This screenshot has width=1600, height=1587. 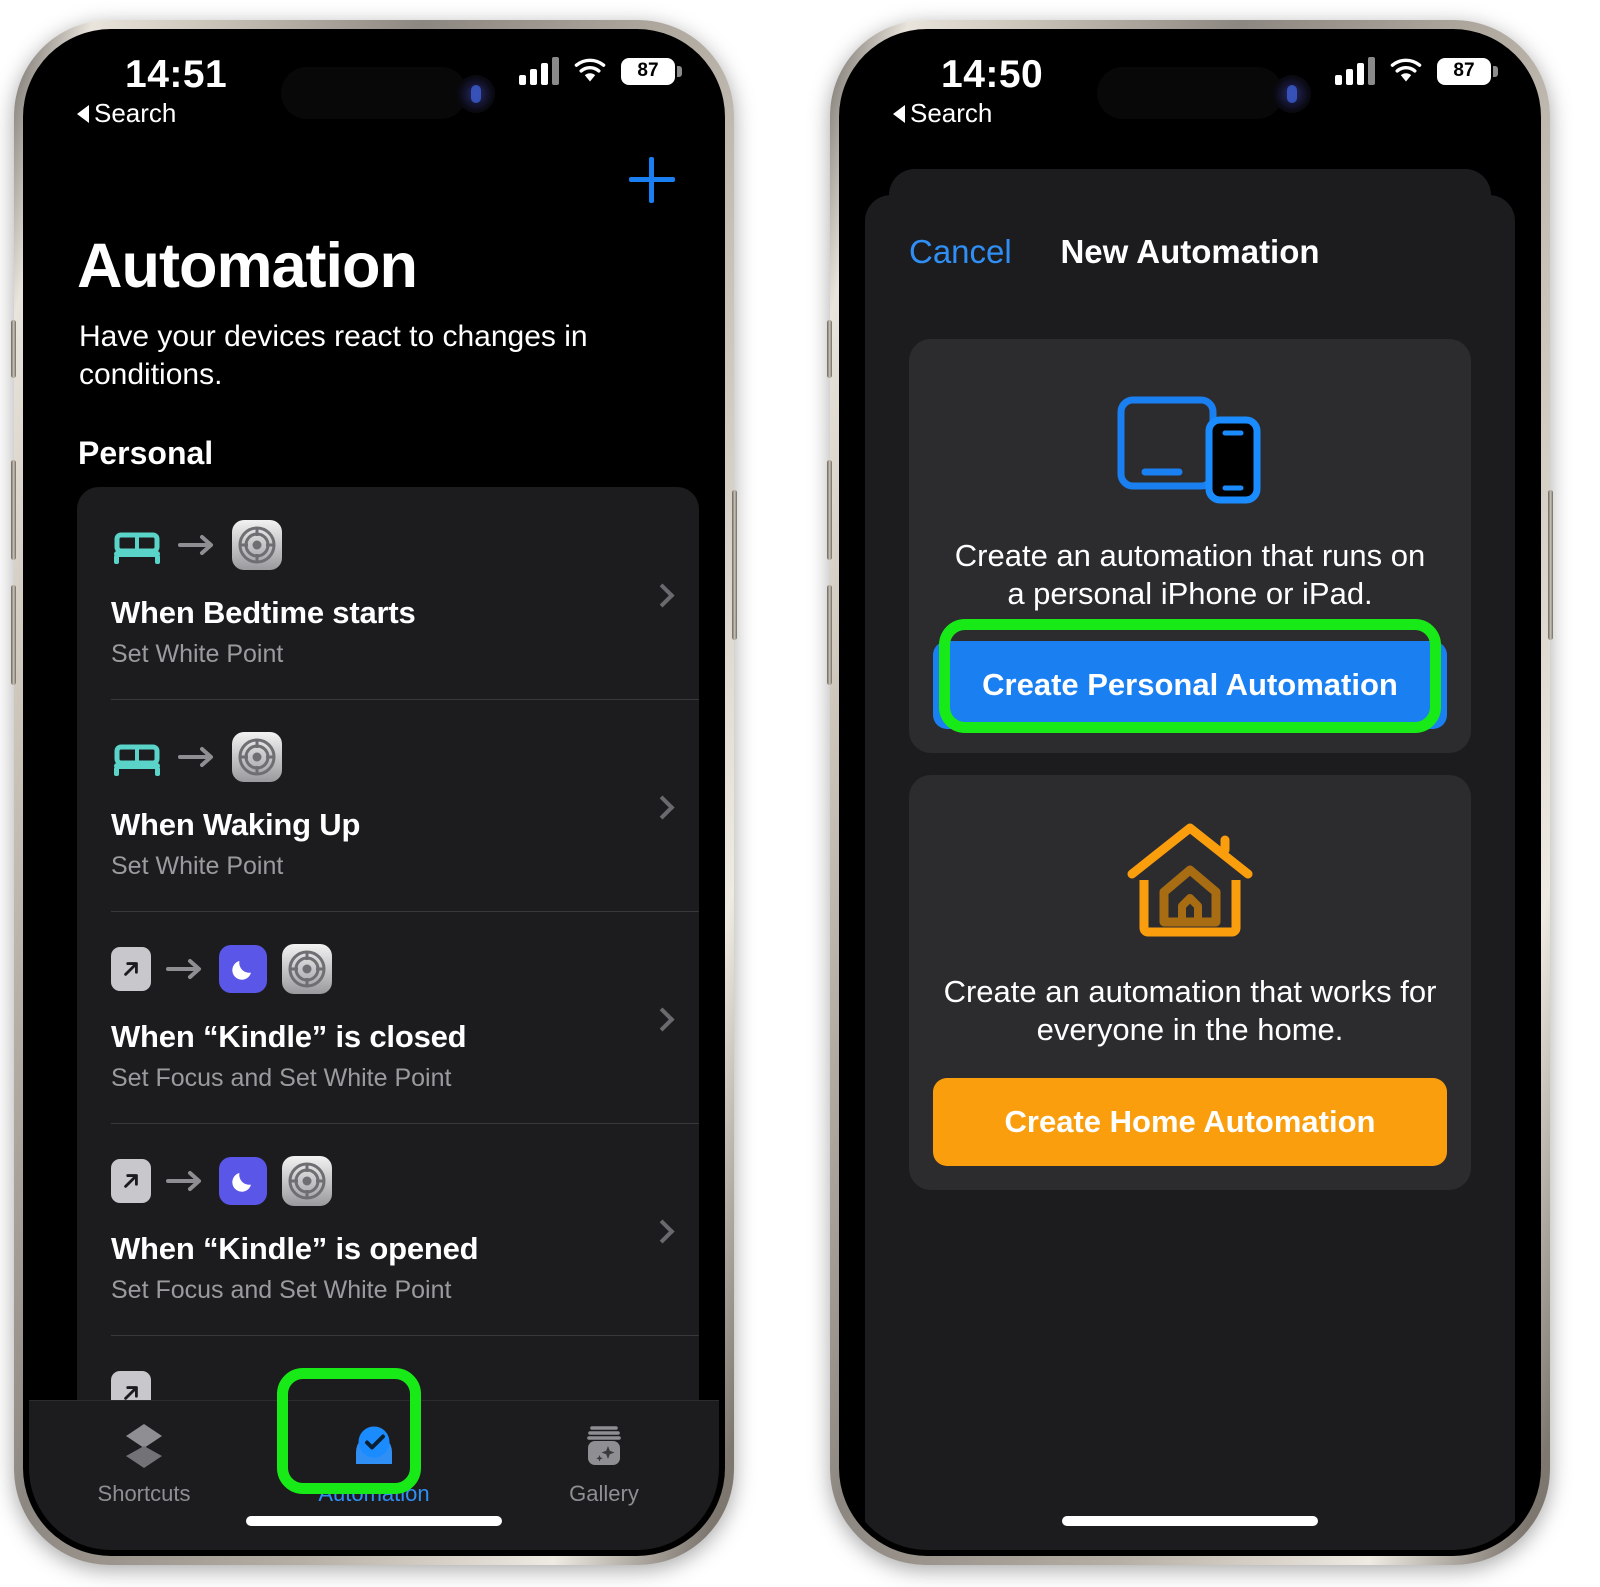 What do you see at coordinates (144, 1446) in the screenshot?
I see `stacked-diamonds-icon` at bounding box center [144, 1446].